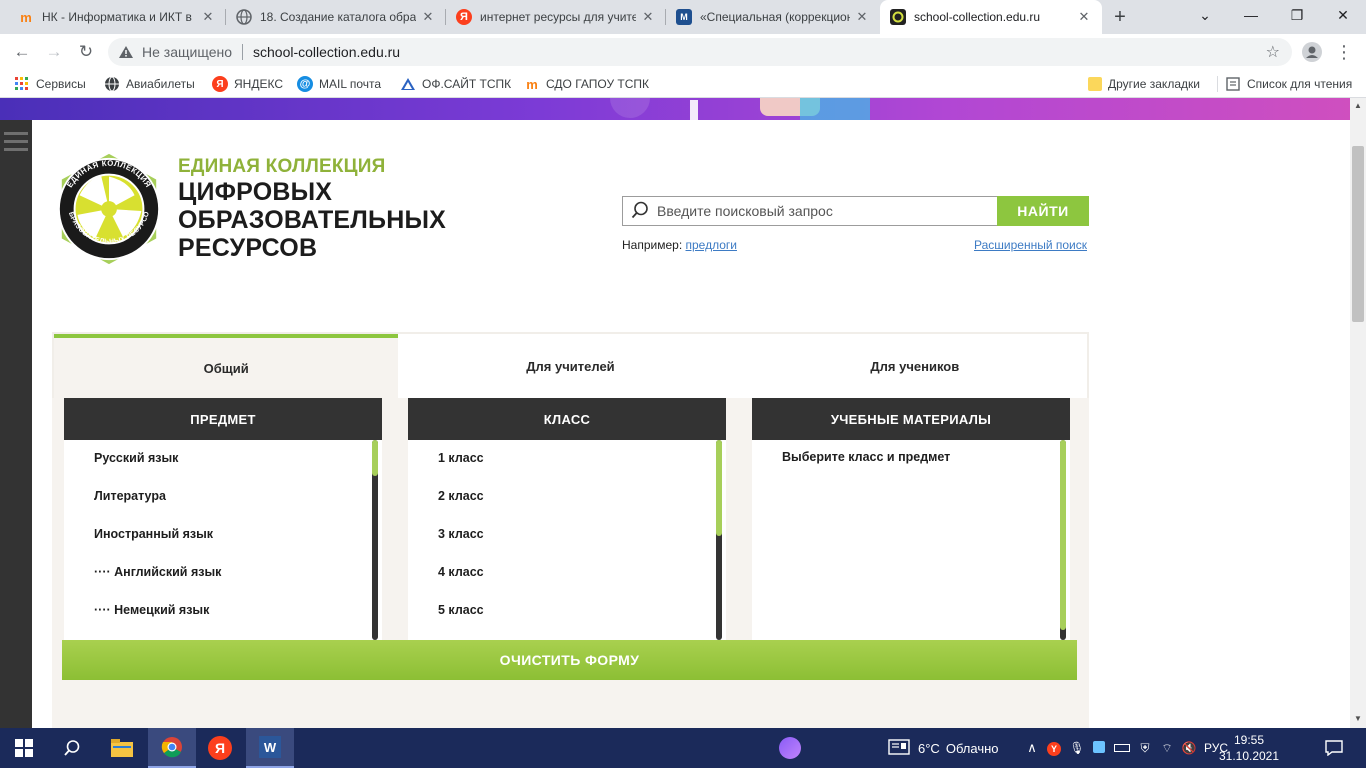 The width and height of the screenshot is (1366, 768). What do you see at coordinates (223, 497) in the screenshot?
I see `list-item: Литература` at bounding box center [223, 497].